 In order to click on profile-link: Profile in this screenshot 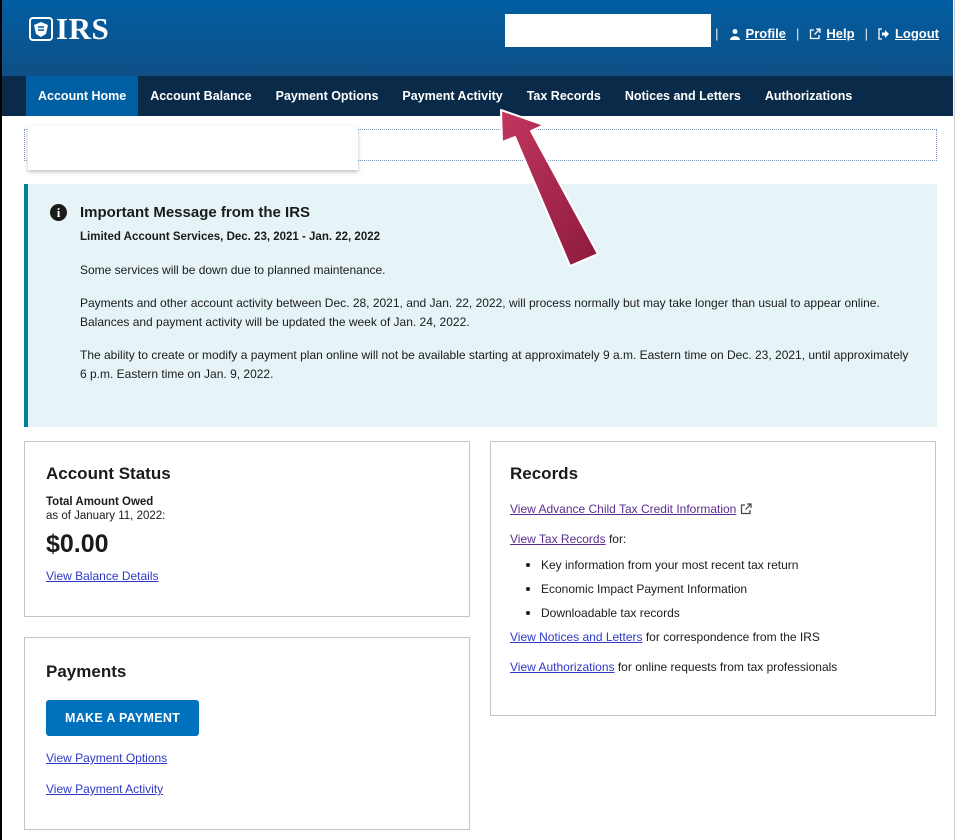, I will do `click(757, 33)`.